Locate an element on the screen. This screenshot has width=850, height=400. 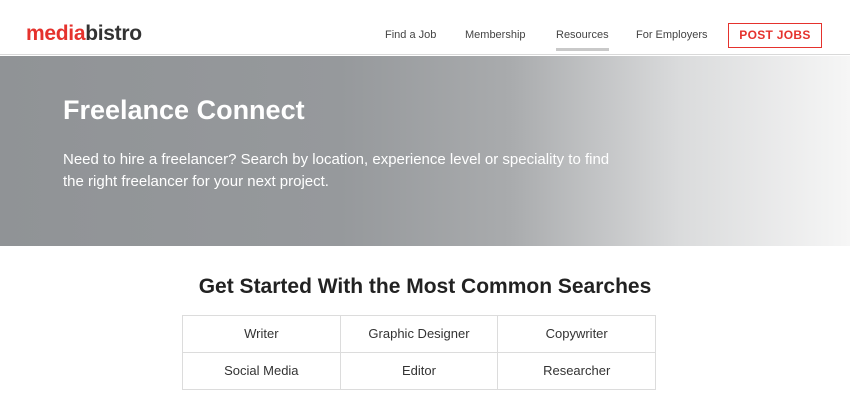
search-link-editor: Editor is located at coordinates (419, 371).